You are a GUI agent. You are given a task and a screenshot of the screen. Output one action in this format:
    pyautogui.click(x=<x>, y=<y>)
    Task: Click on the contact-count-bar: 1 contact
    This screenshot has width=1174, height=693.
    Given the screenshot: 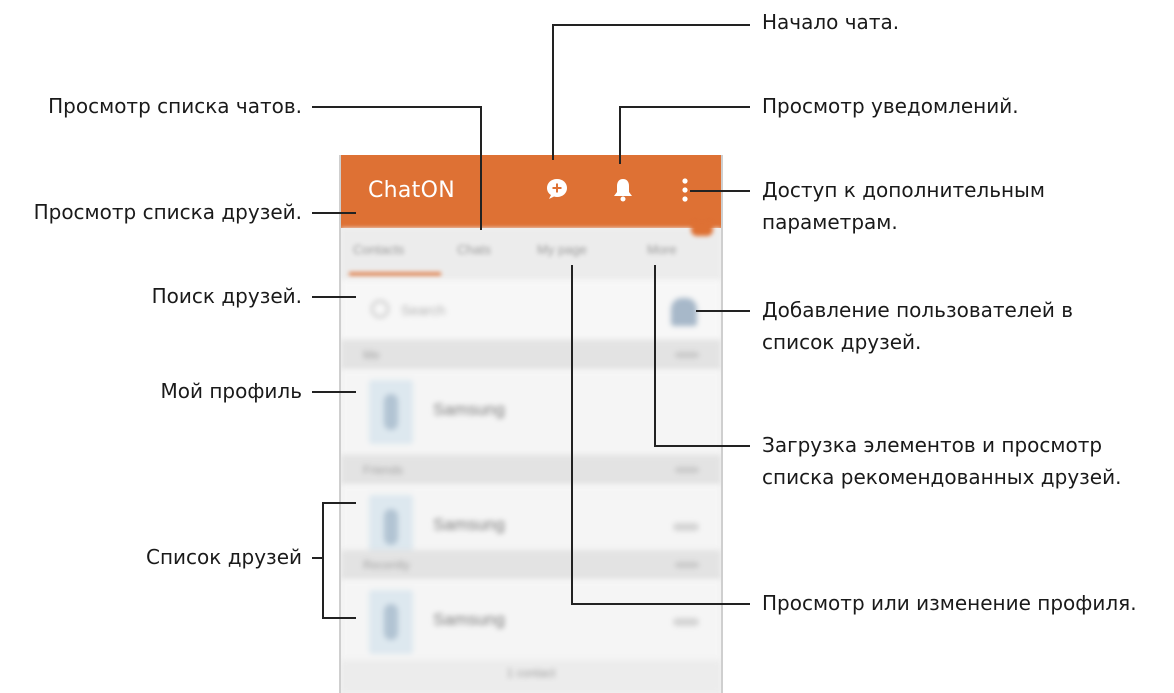 What is the action you would take?
    pyautogui.click(x=531, y=676)
    